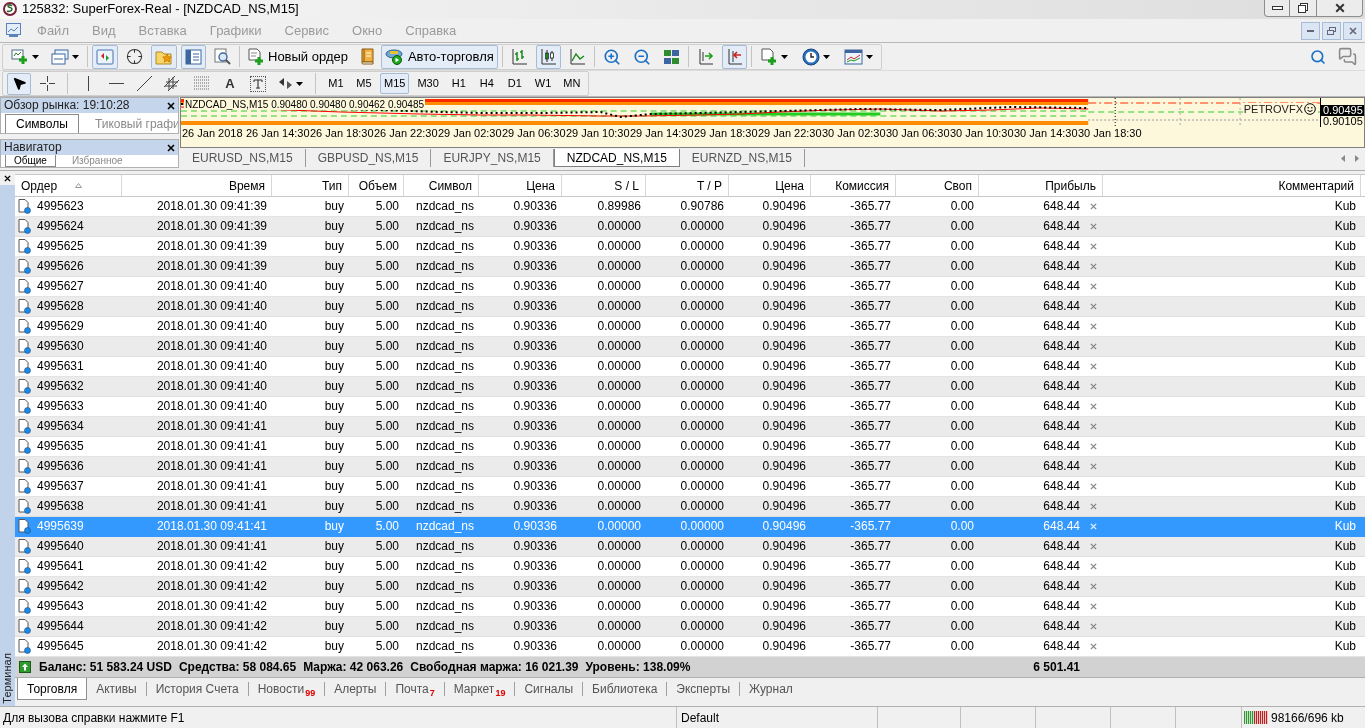 This screenshot has width=1365, height=728. I want to click on terminal-tab: Торговля, so click(52, 689).